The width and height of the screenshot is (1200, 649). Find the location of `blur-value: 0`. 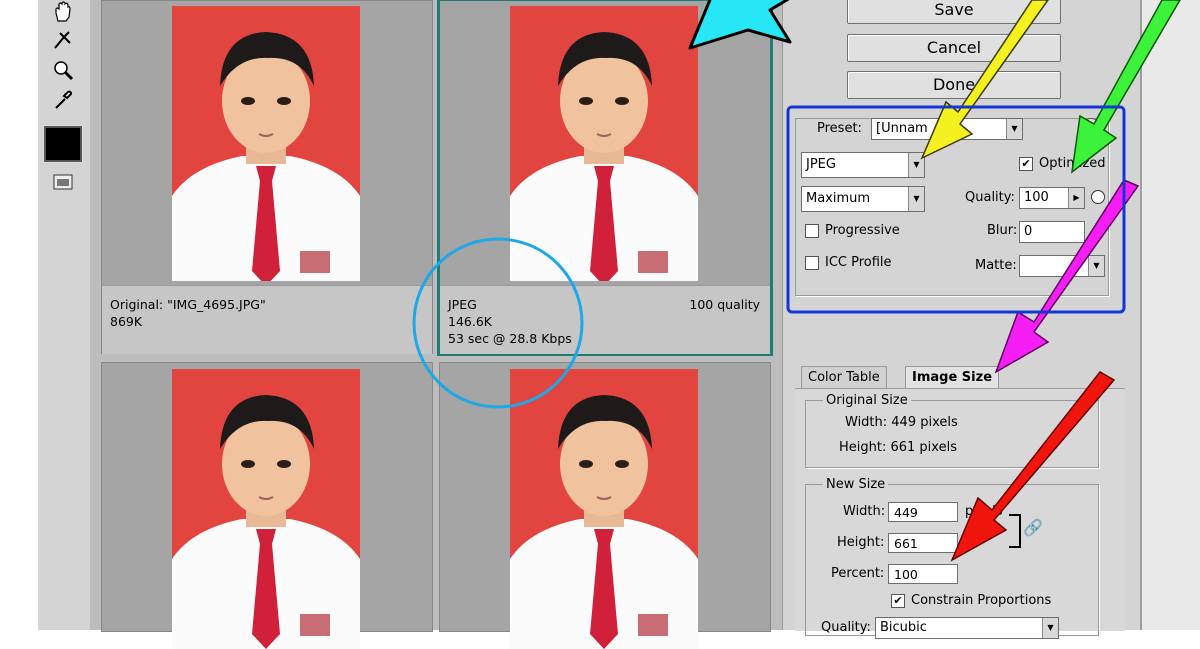

blur-value: 0 is located at coordinates (1028, 231).